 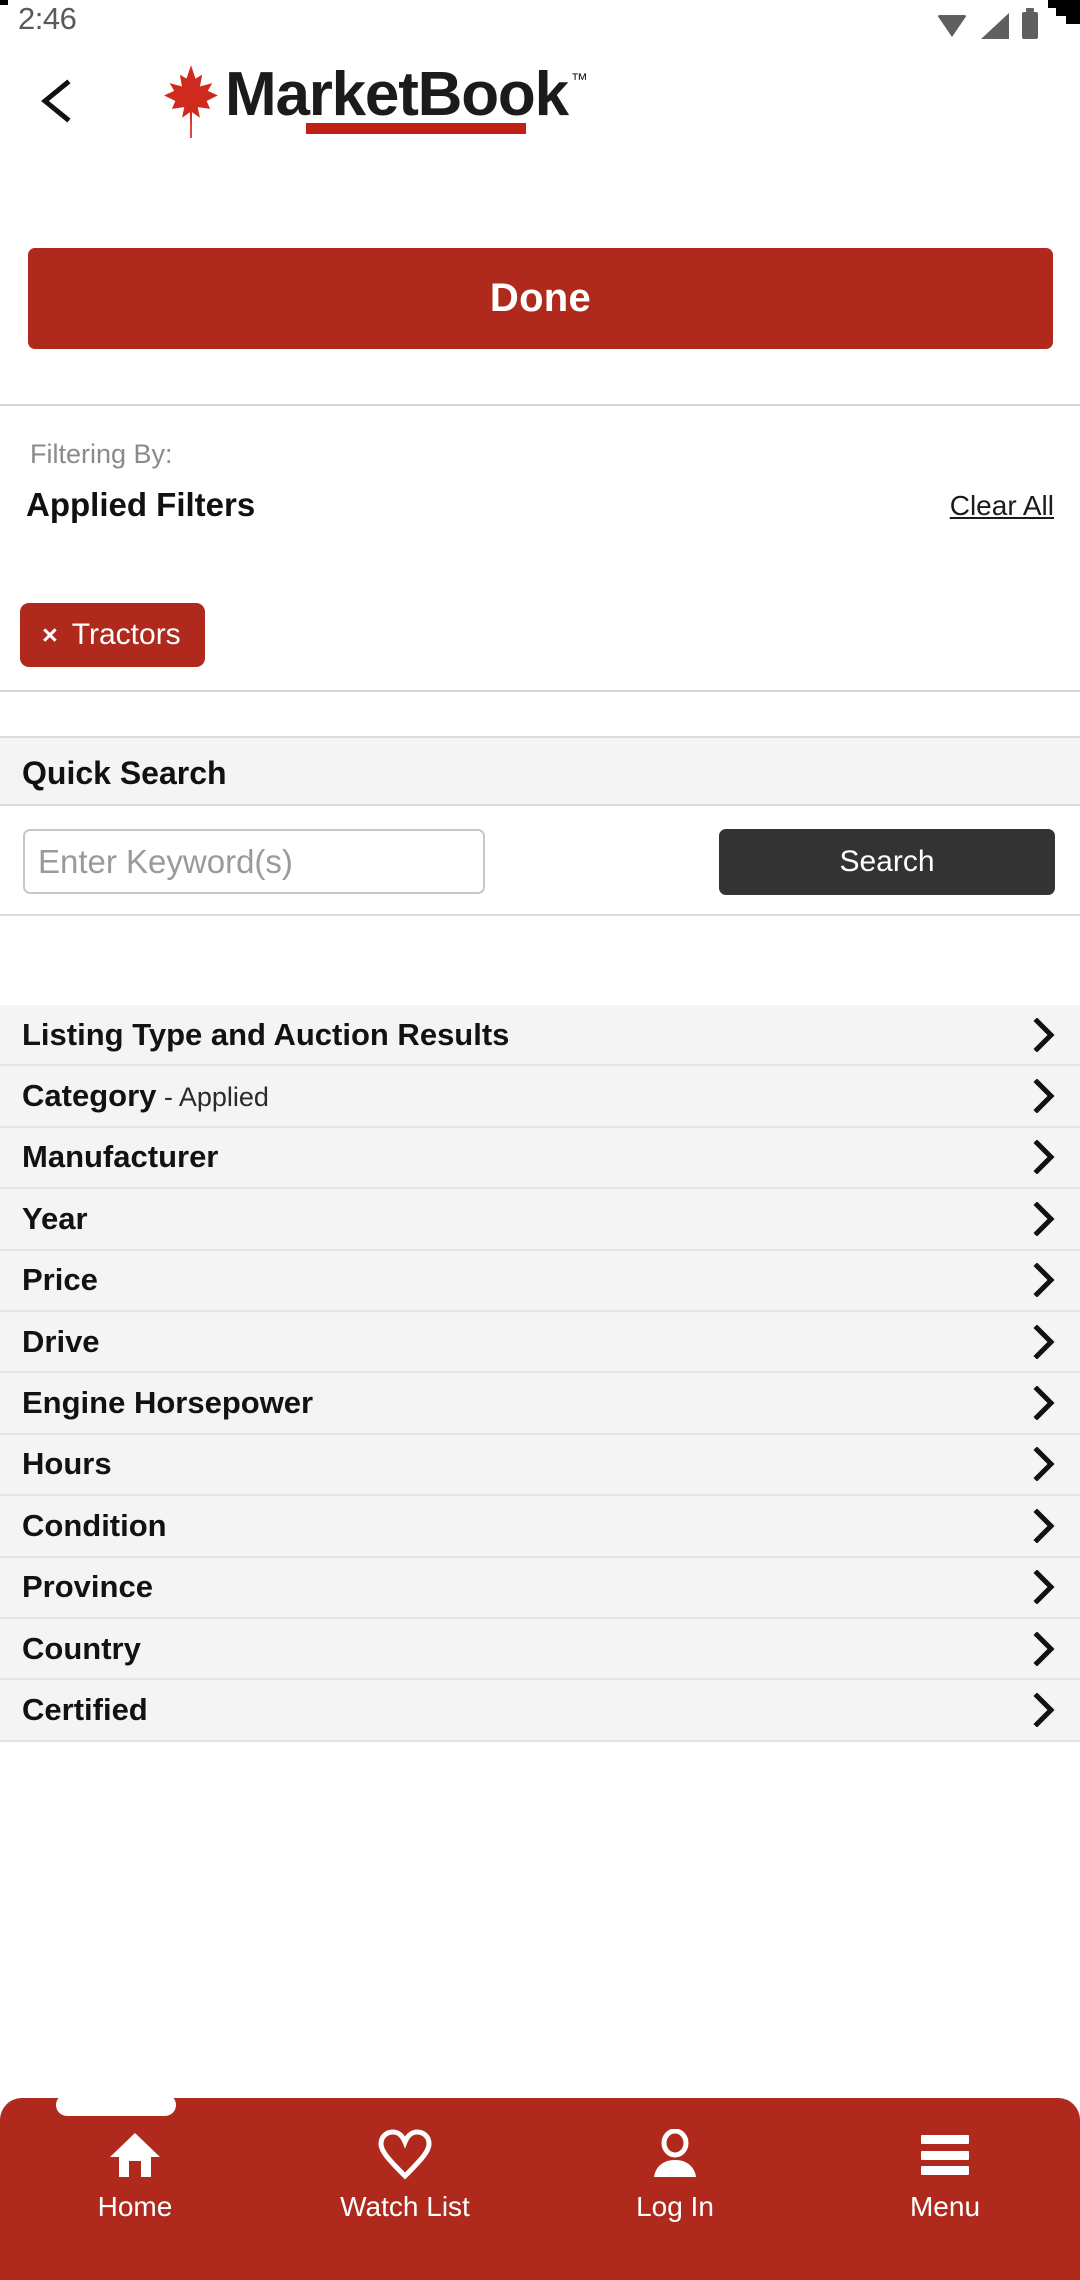 I want to click on filter-row: Category - Applied, so click(x=540, y=1097).